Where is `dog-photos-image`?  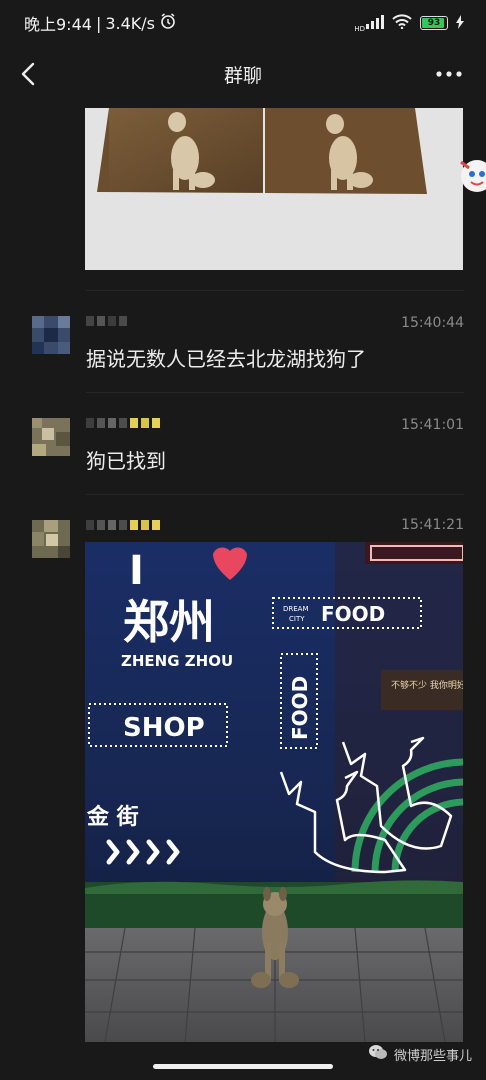
dog-photos-image is located at coordinates (274, 189).